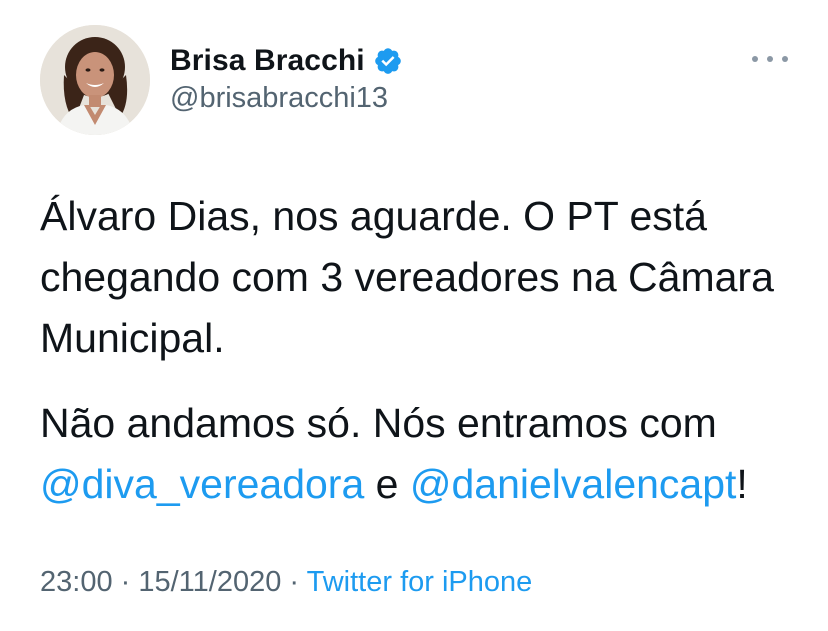 This screenshot has width=828, height=631. I want to click on avatar, so click(95, 80).